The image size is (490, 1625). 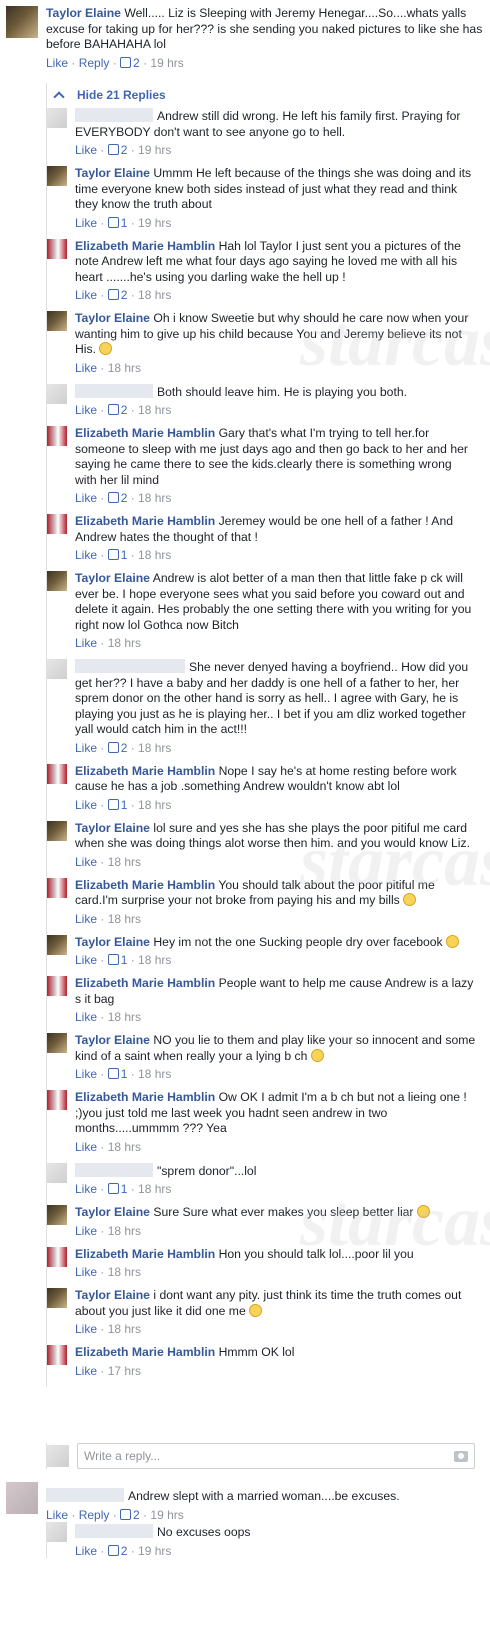 I want to click on hide-replies-button: Hide 21 Replies, so click(x=261, y=95).